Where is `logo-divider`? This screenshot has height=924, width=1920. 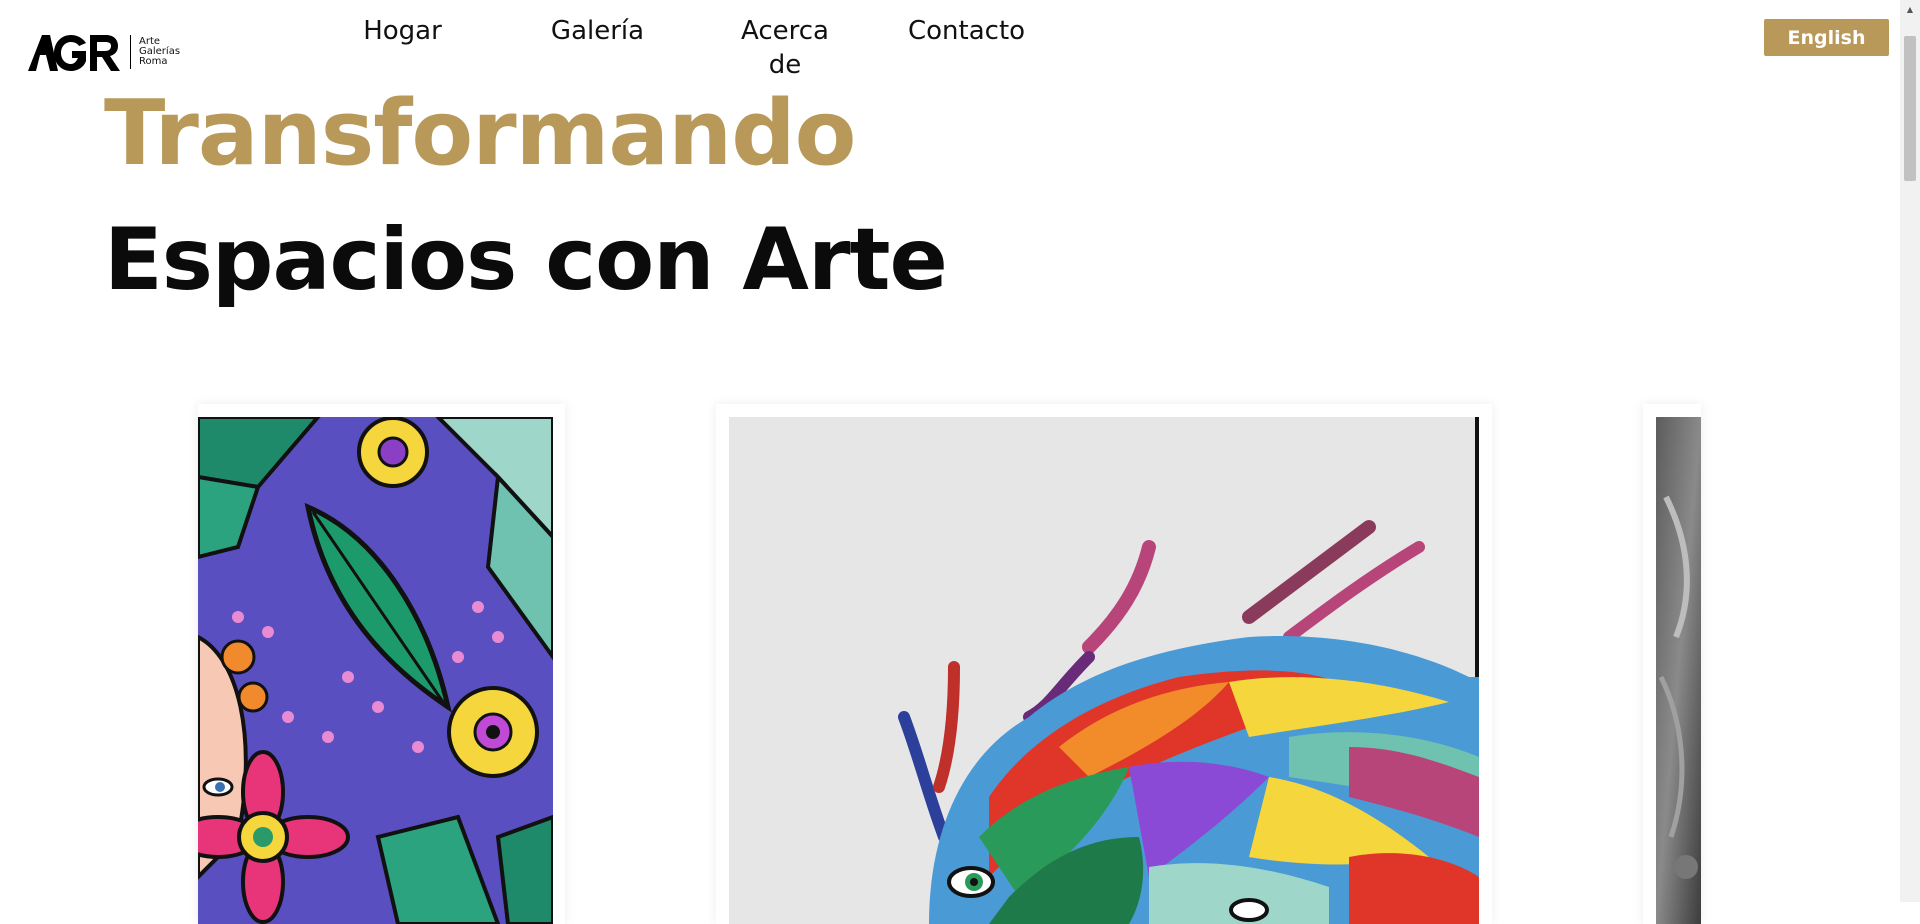
logo-divider is located at coordinates (130, 52).